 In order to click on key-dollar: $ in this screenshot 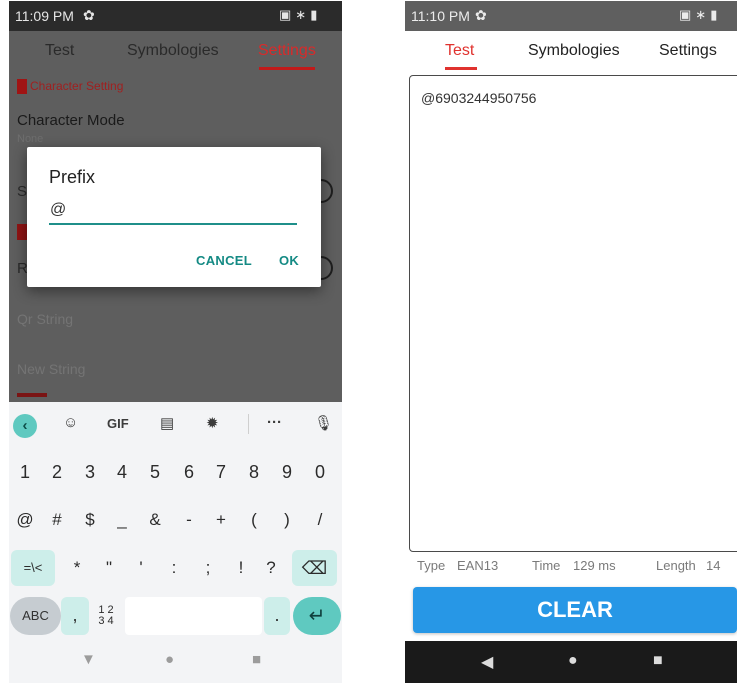, I will do `click(90, 520)`.